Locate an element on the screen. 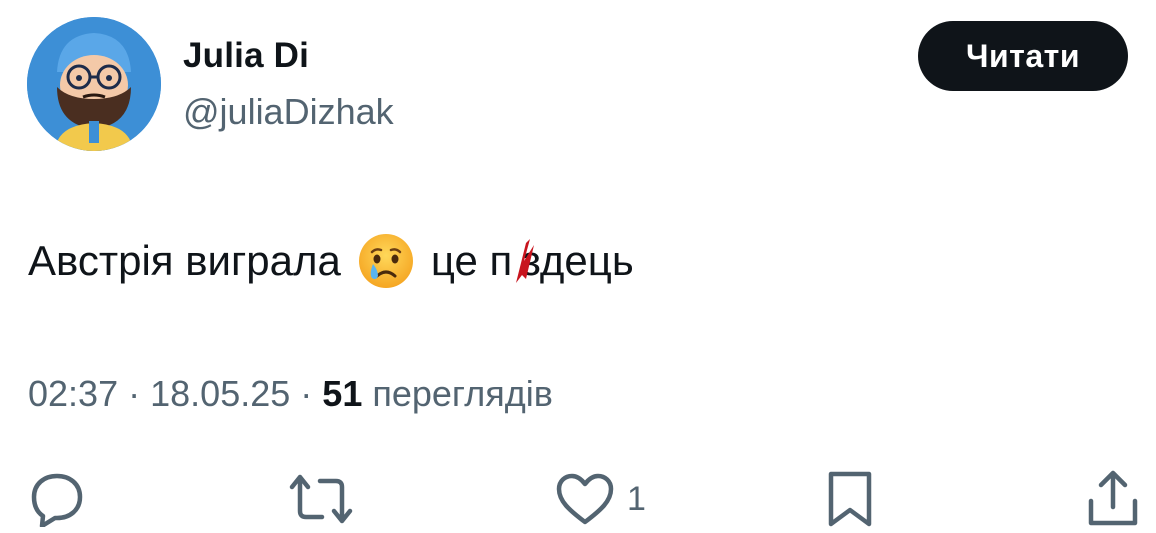 The image size is (1156, 533). tweet-date: 18.05.25 is located at coordinates (220, 393).